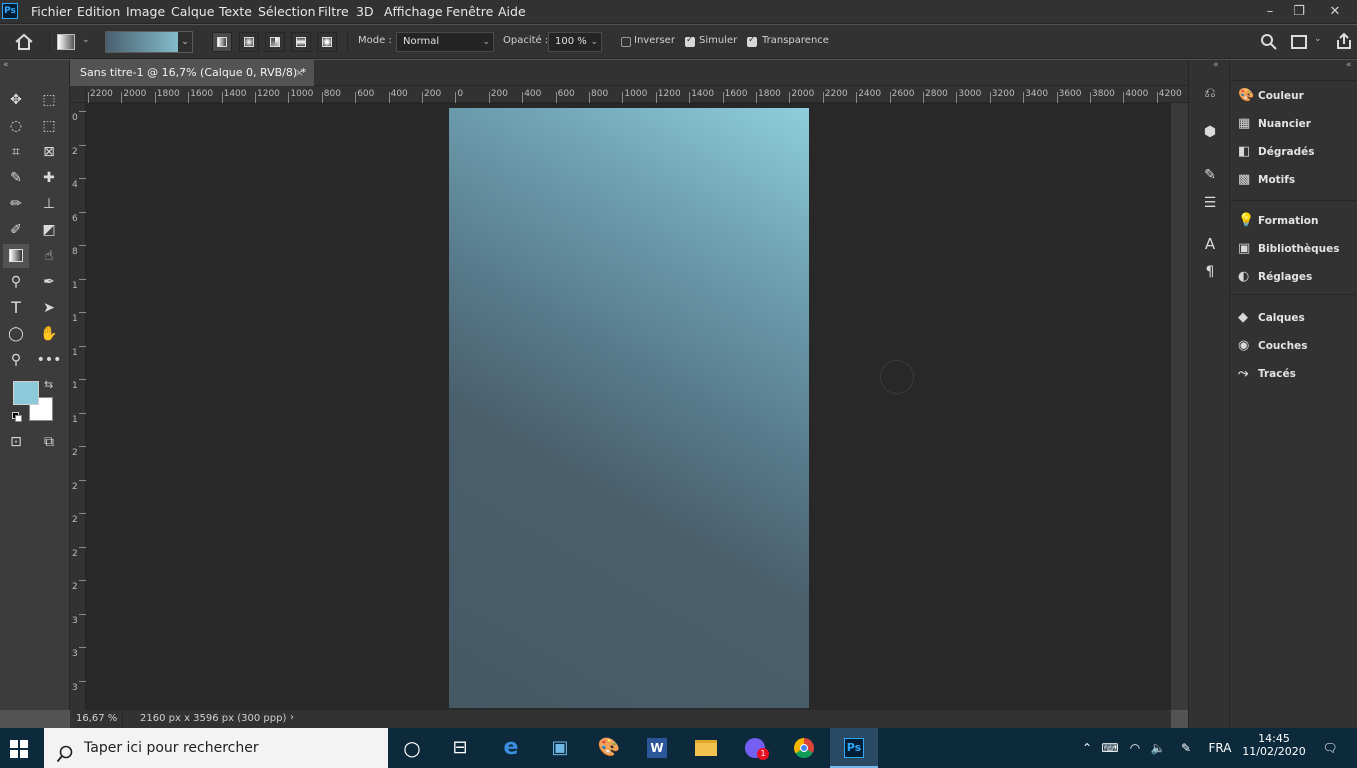 Image resolution: width=1357 pixels, height=768 pixels. Describe the element at coordinates (98, 11) in the screenshot. I see `menu-edition: Edition` at that location.